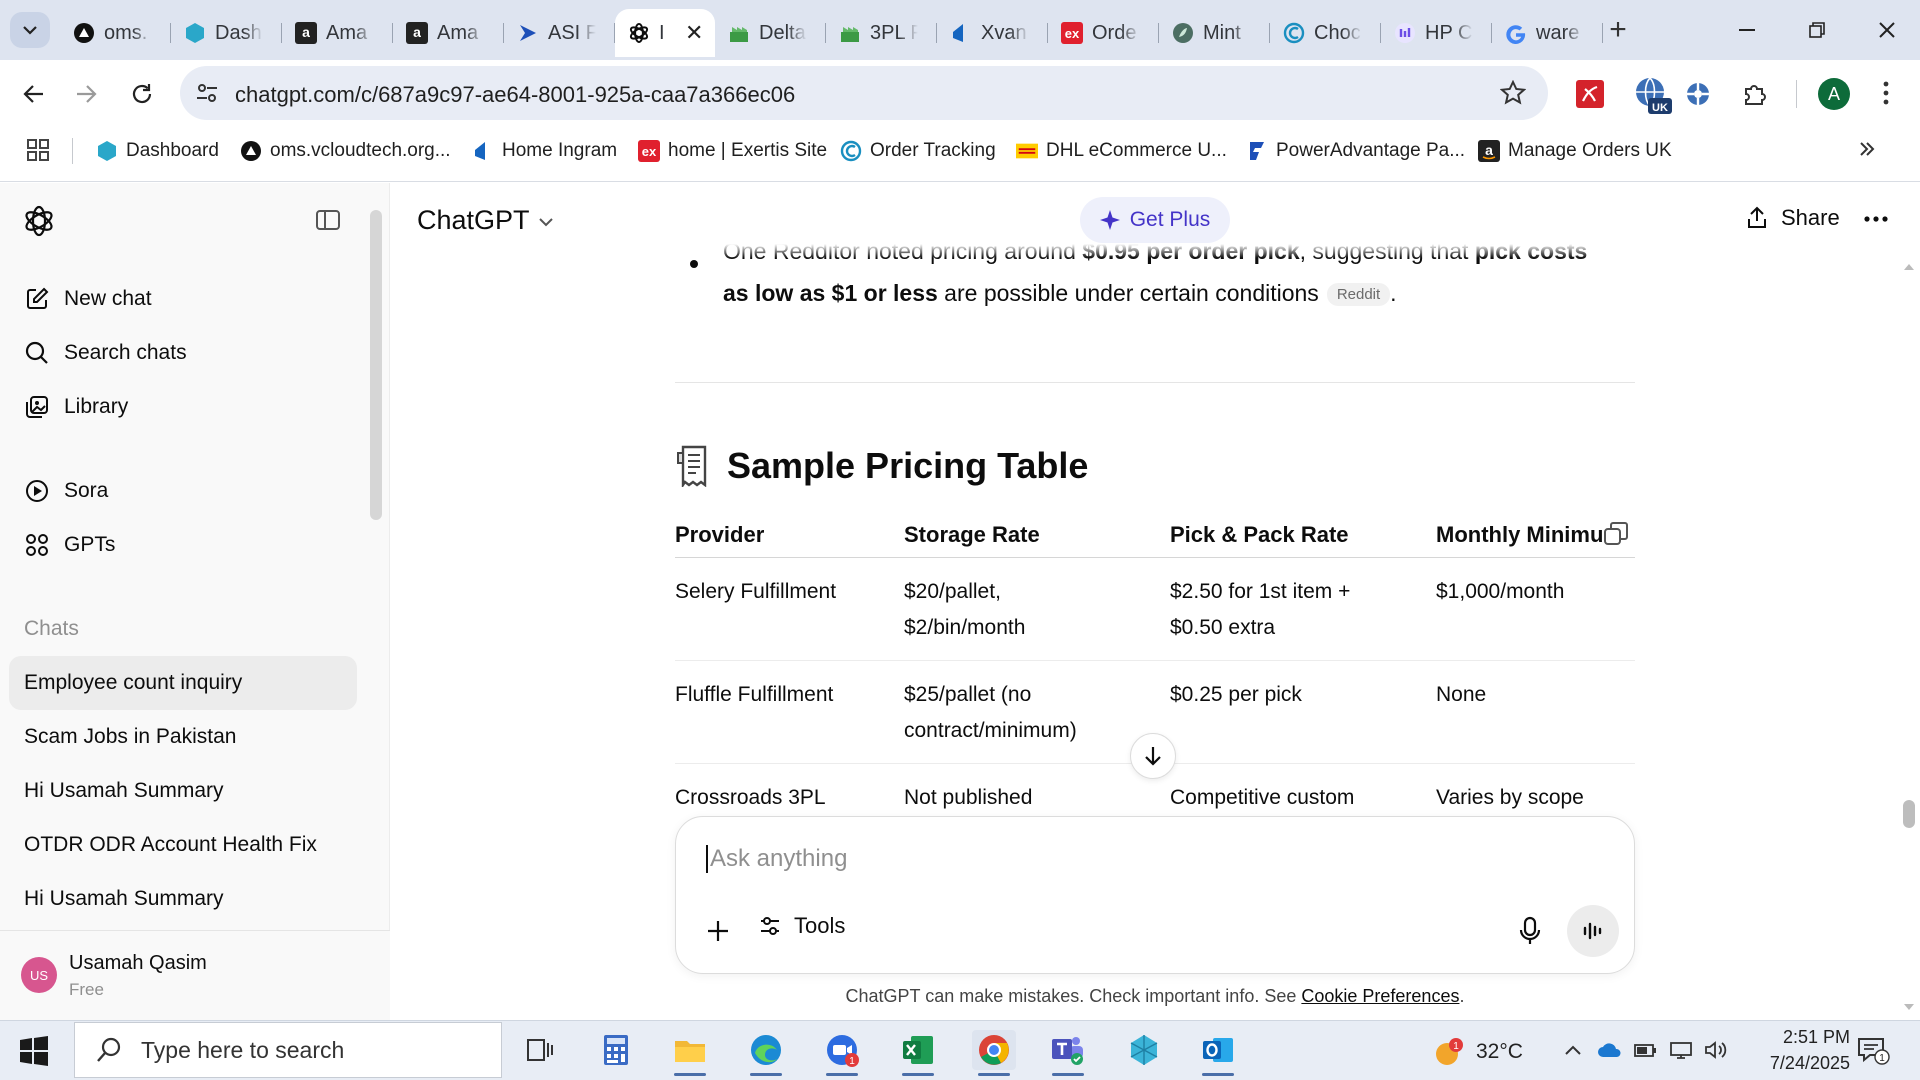 The width and height of the screenshot is (1920, 1080). Describe the element at coordinates (1716, 1050) in the screenshot. I see `volume-icon` at that location.